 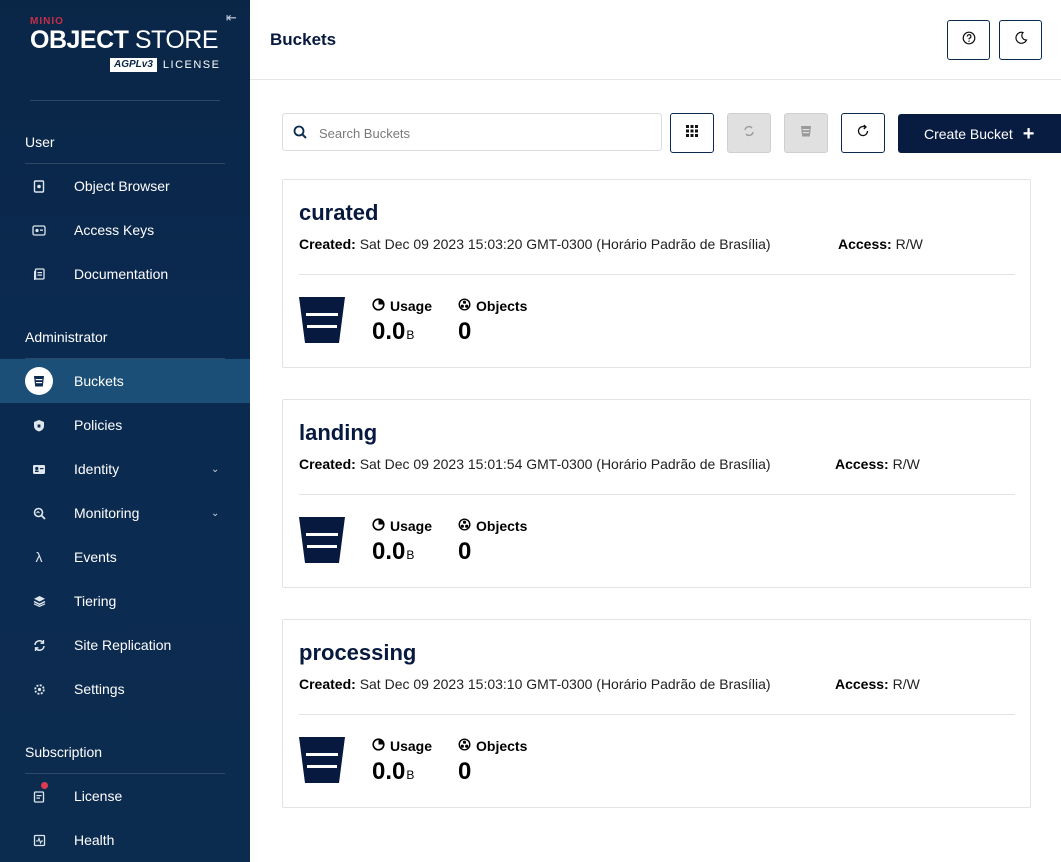 What do you see at coordinates (863, 133) in the screenshot?
I see `refresh-button` at bounding box center [863, 133].